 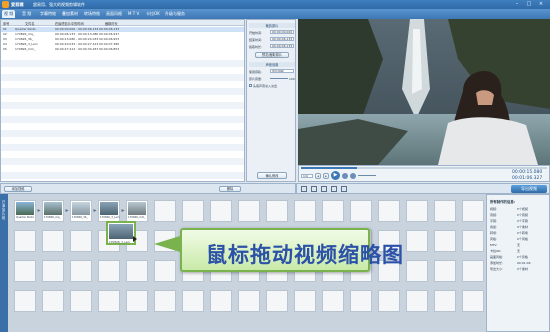 I want to click on share-icon, so click(x=344, y=189).